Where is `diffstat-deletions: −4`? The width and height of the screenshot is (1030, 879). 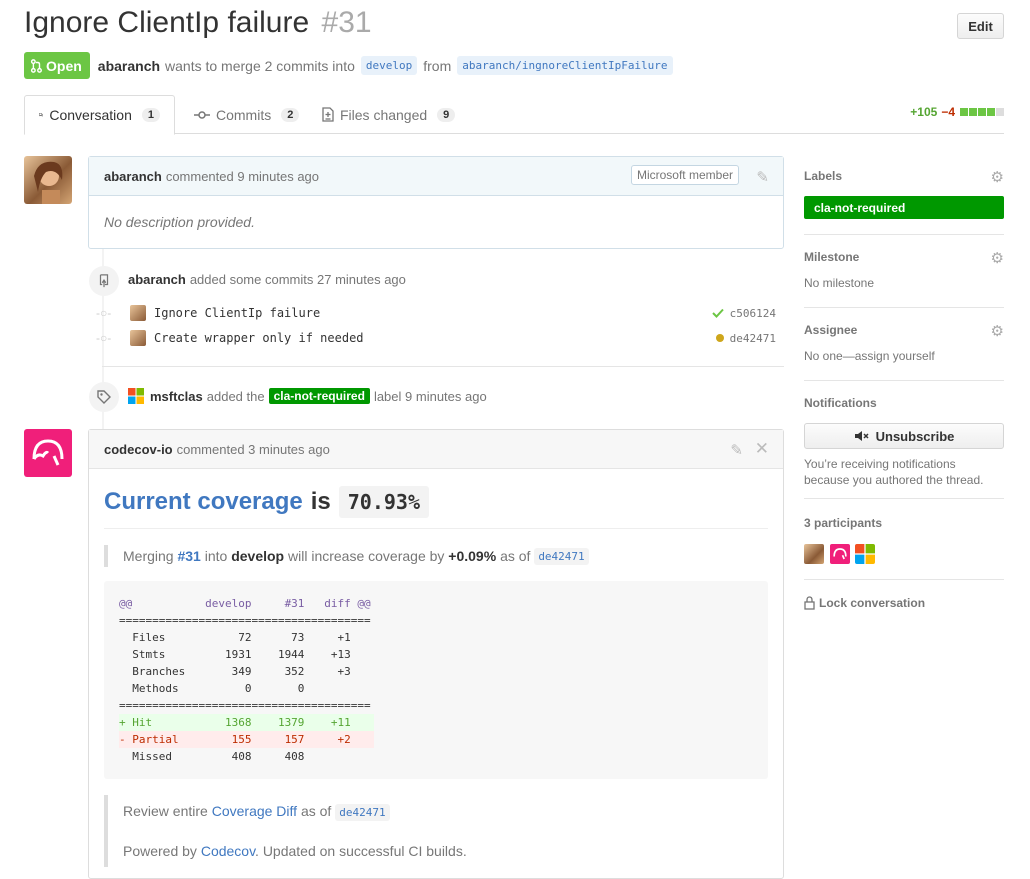
diffstat-deletions: −4 is located at coordinates (948, 112).